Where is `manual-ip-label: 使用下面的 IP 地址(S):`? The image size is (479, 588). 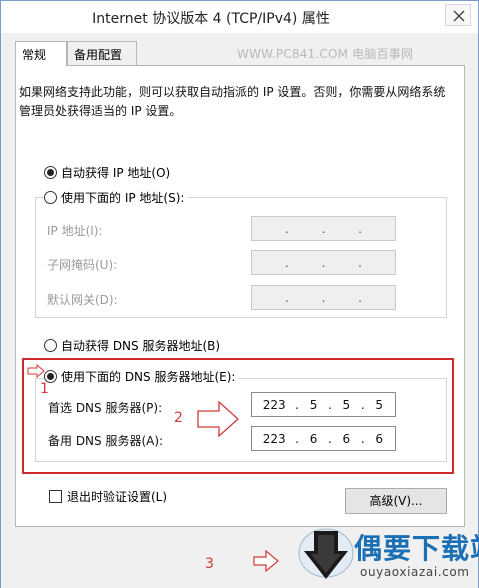
manual-ip-label: 使用下面的 IP 地址(S): is located at coordinates (123, 198).